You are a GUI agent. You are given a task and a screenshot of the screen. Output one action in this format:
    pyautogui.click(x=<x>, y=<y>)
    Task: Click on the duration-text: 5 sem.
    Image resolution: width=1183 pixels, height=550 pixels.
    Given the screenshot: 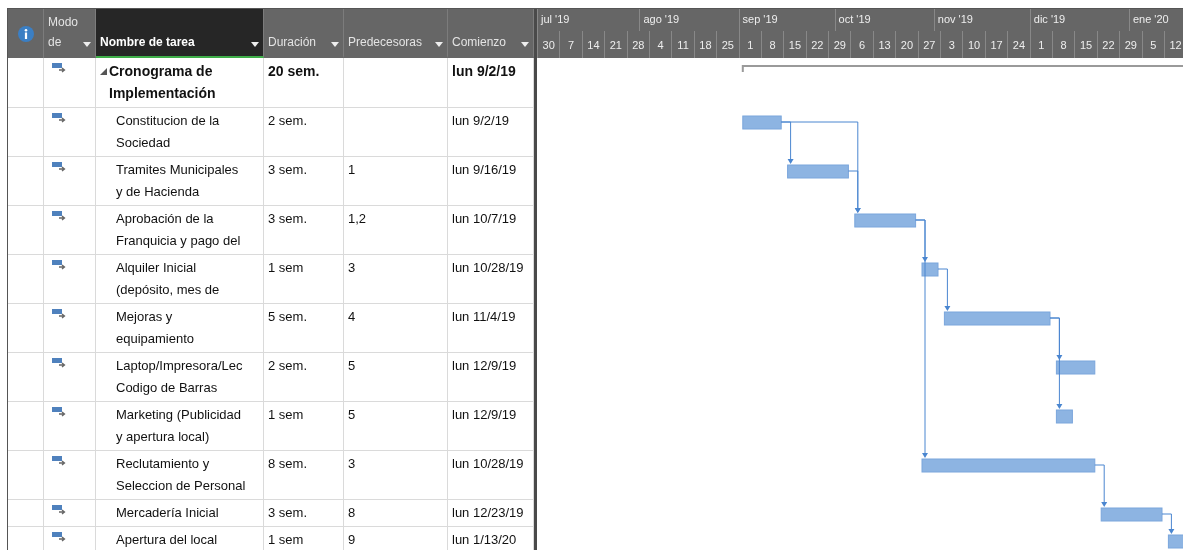 What is the action you would take?
    pyautogui.click(x=287, y=317)
    